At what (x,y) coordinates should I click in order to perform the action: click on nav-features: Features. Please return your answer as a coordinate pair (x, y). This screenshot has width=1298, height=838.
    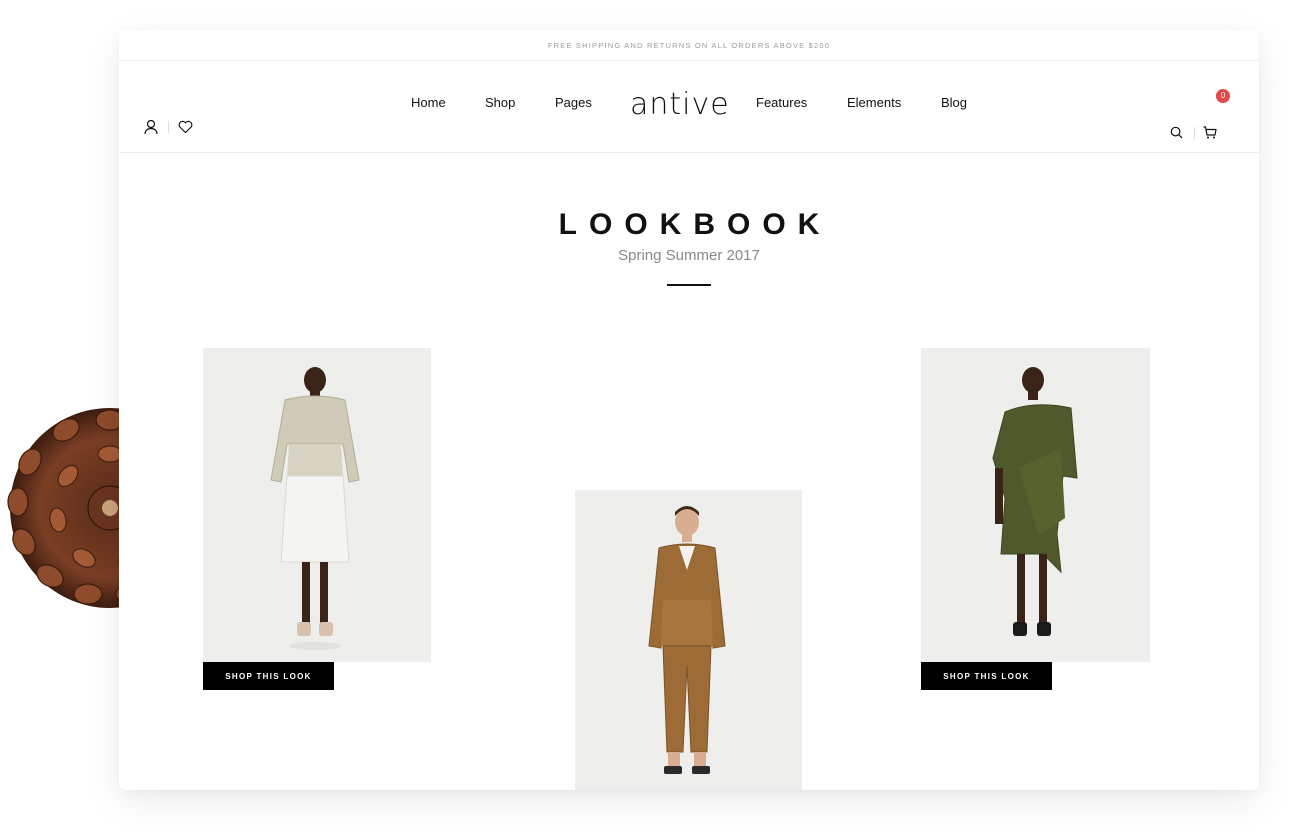
    Looking at the image, I should click on (781, 102).